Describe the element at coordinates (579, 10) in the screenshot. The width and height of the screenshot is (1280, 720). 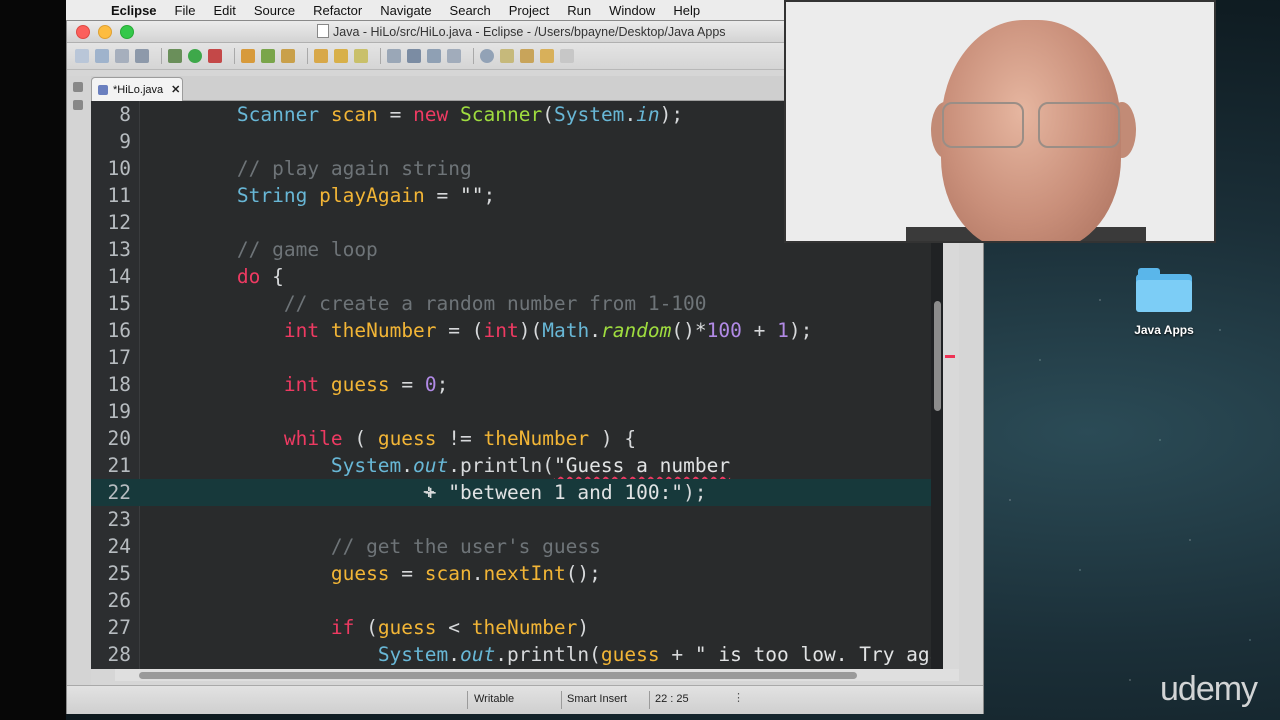
I see `menu-run: Run` at that location.